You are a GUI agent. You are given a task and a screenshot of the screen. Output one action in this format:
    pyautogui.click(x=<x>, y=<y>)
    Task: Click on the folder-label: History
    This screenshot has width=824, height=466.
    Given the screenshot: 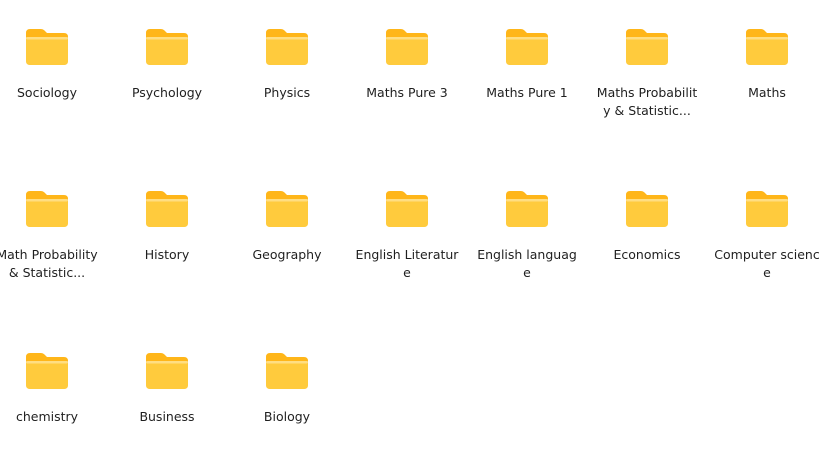 What is the action you would take?
    pyautogui.click(x=167, y=254)
    